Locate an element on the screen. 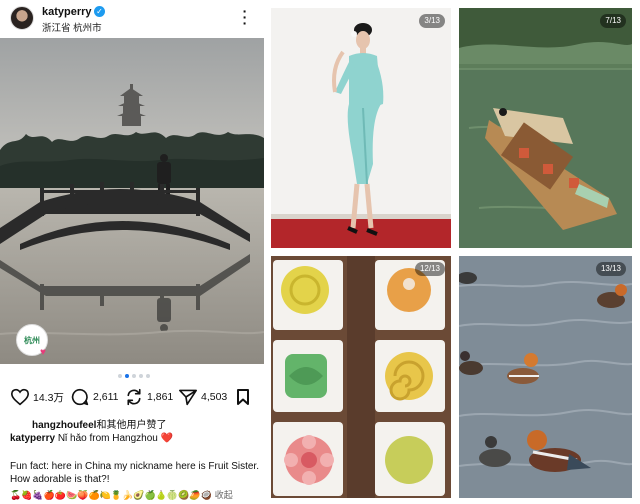 The height and width of the screenshot is (504, 640). comment-button: 2,611 is located at coordinates (94, 397).